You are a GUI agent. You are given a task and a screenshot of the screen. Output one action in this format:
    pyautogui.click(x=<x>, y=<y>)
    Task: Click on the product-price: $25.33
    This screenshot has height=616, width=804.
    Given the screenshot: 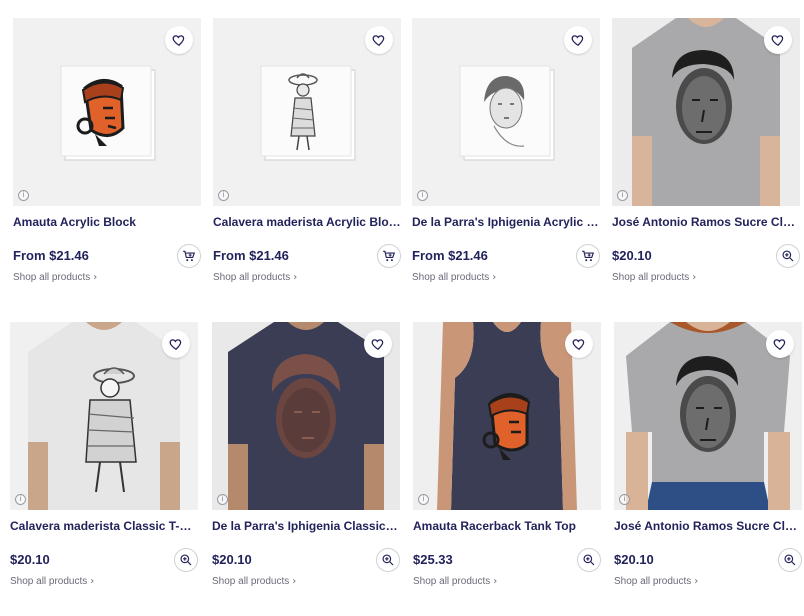 What is the action you would take?
    pyautogui.click(x=433, y=559)
    